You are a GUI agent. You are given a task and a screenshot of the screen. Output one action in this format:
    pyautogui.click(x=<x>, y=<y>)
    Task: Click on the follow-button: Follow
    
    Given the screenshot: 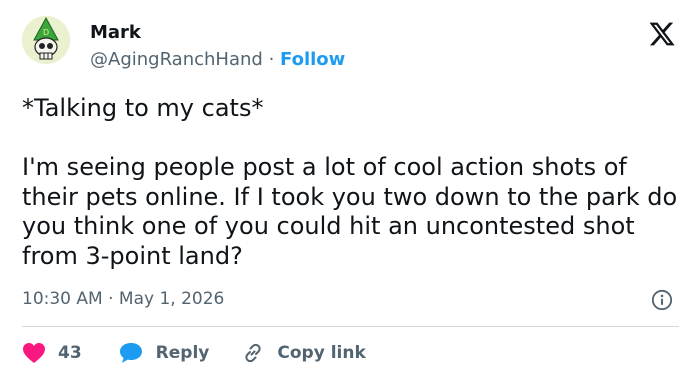 What is the action you would take?
    pyautogui.click(x=312, y=59)
    